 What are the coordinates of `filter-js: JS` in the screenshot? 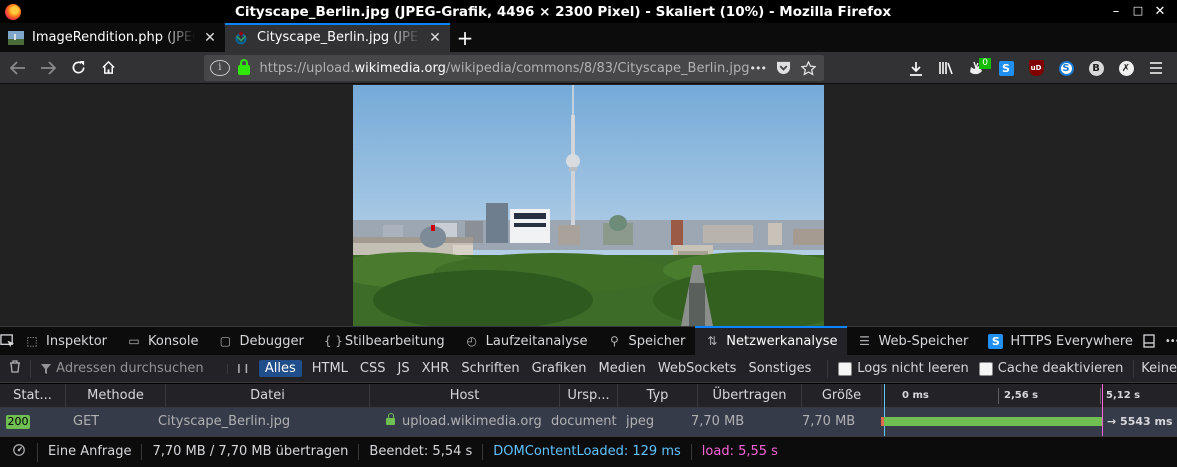 It's located at (404, 368).